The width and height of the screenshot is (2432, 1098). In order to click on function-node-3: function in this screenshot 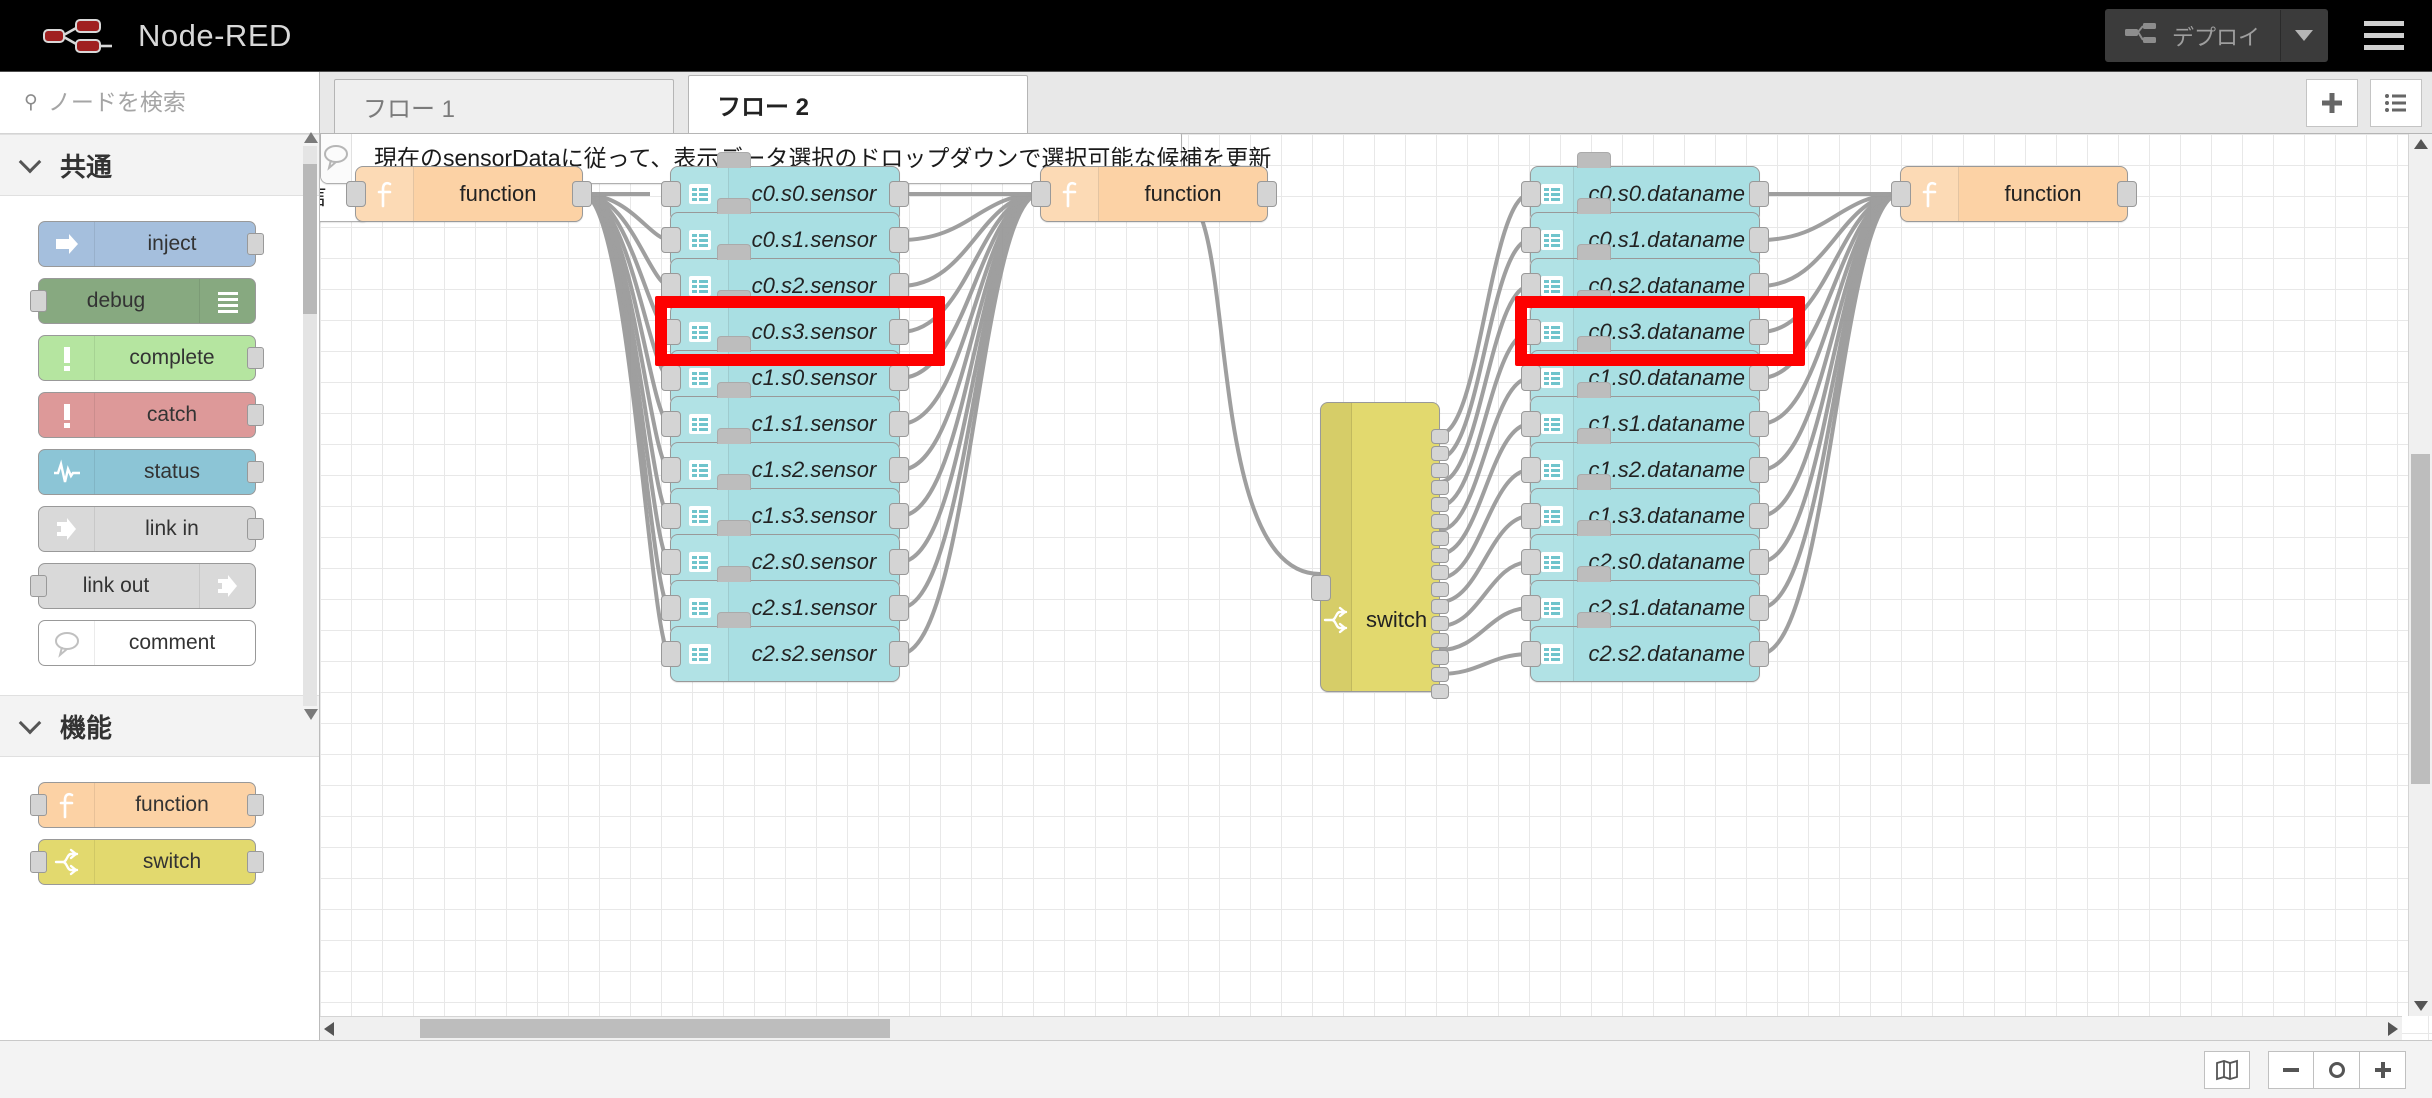, I will do `click(2014, 194)`.